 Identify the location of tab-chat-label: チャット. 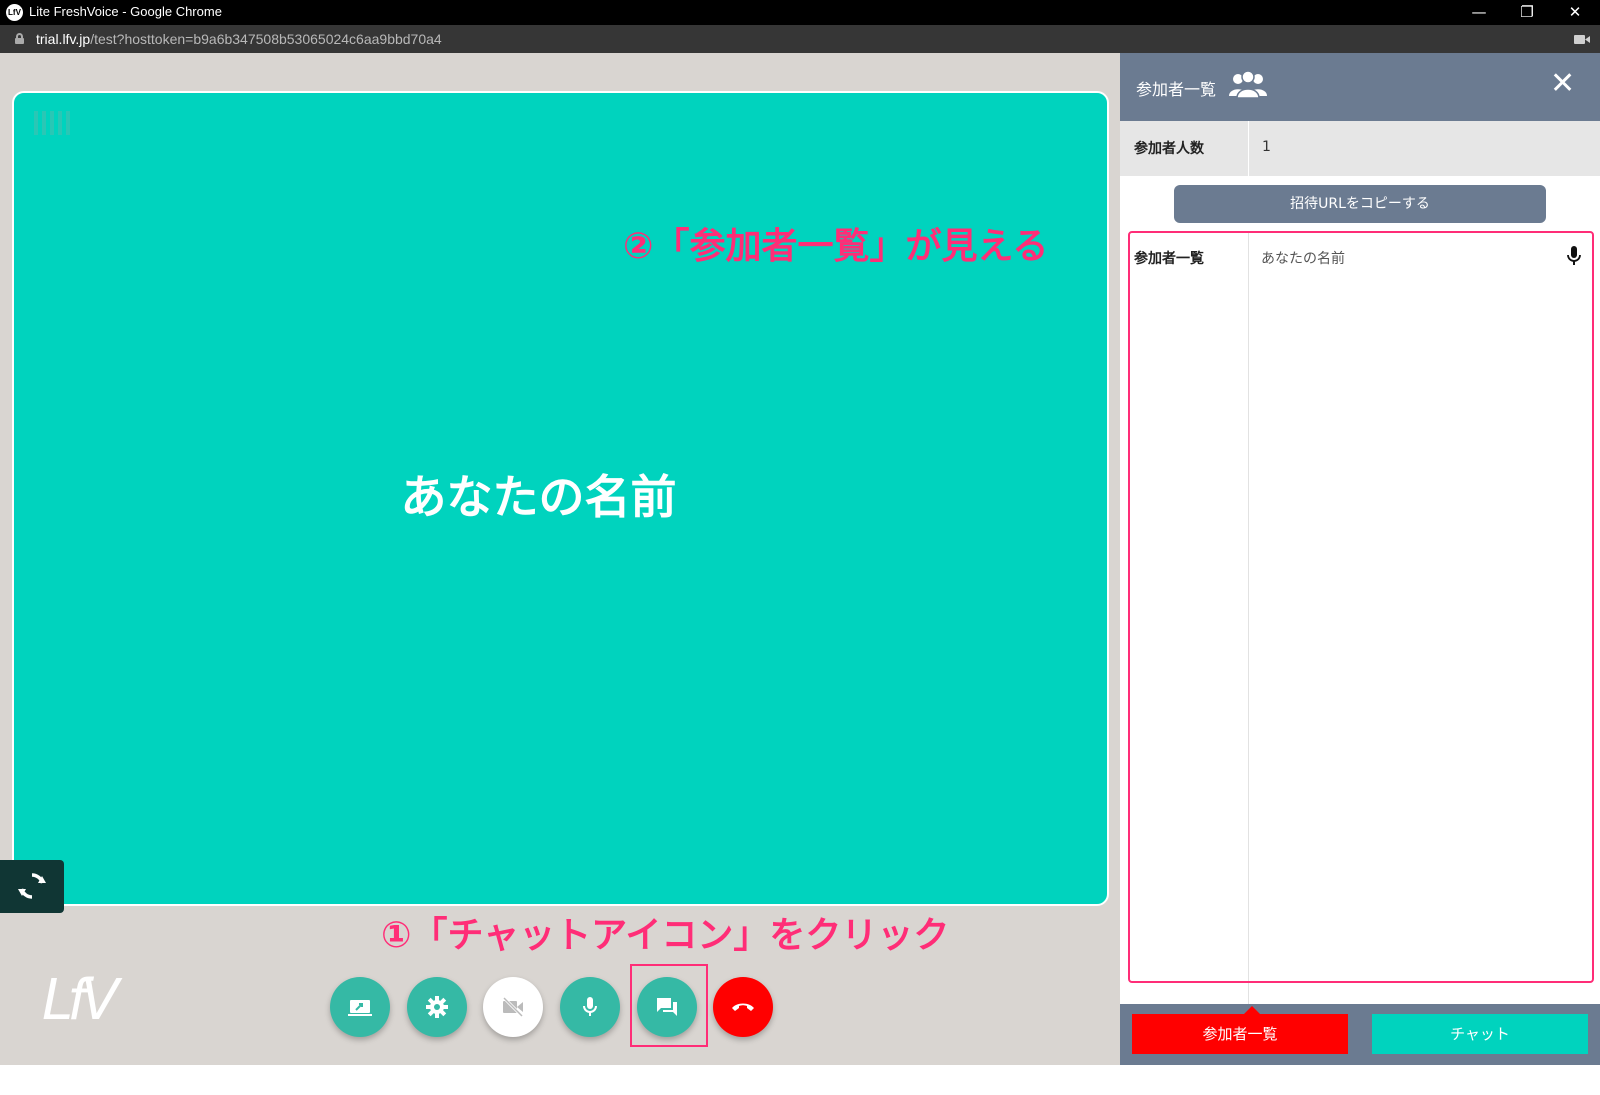
(1480, 1034).